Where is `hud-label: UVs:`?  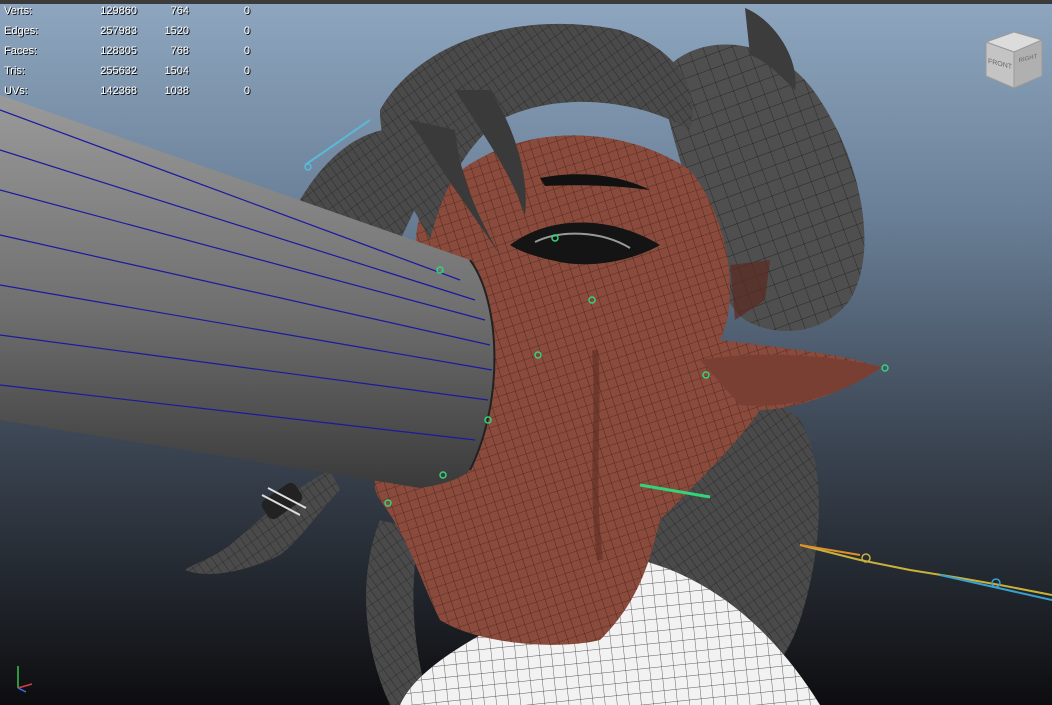 hud-label: UVs: is located at coordinates (16, 91).